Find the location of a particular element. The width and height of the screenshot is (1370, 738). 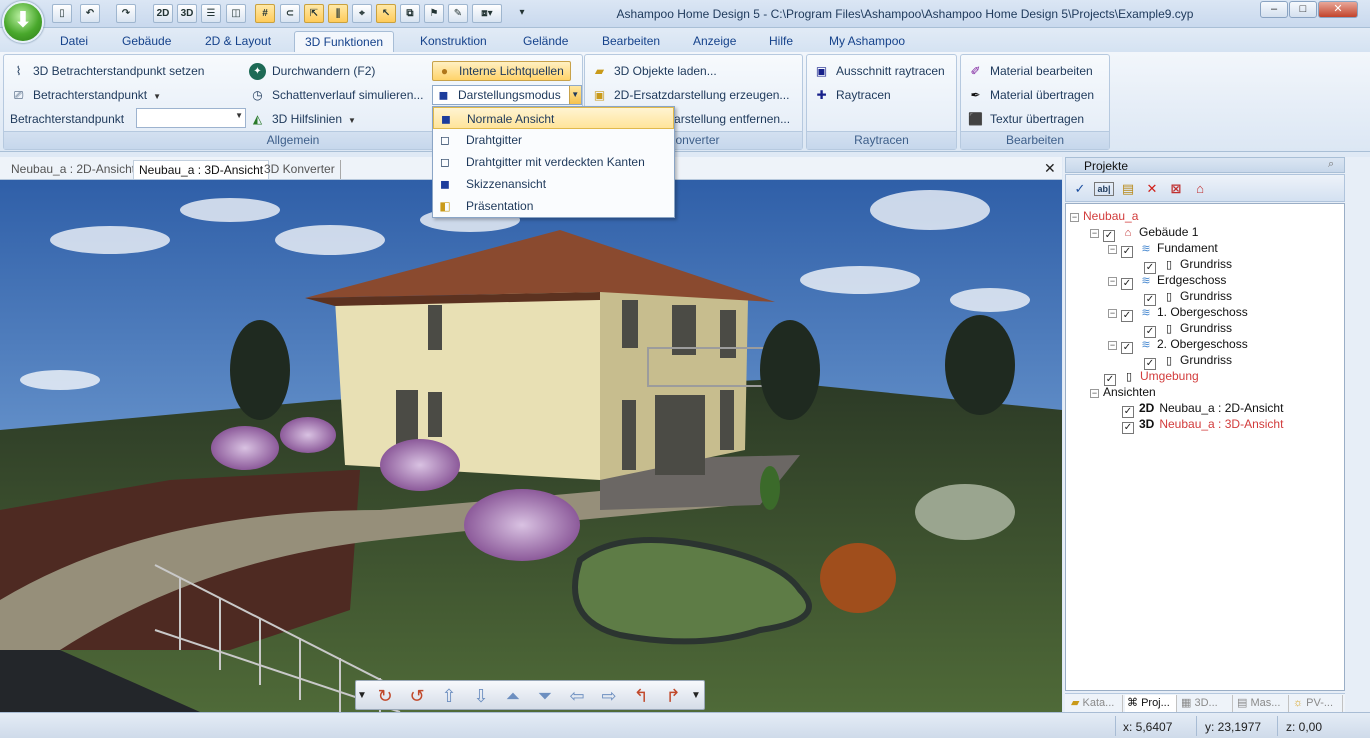

menu-item-wireframe-hidden: ◻ Drahtgitter mit verdeckten Kanten is located at coordinates (553, 162).